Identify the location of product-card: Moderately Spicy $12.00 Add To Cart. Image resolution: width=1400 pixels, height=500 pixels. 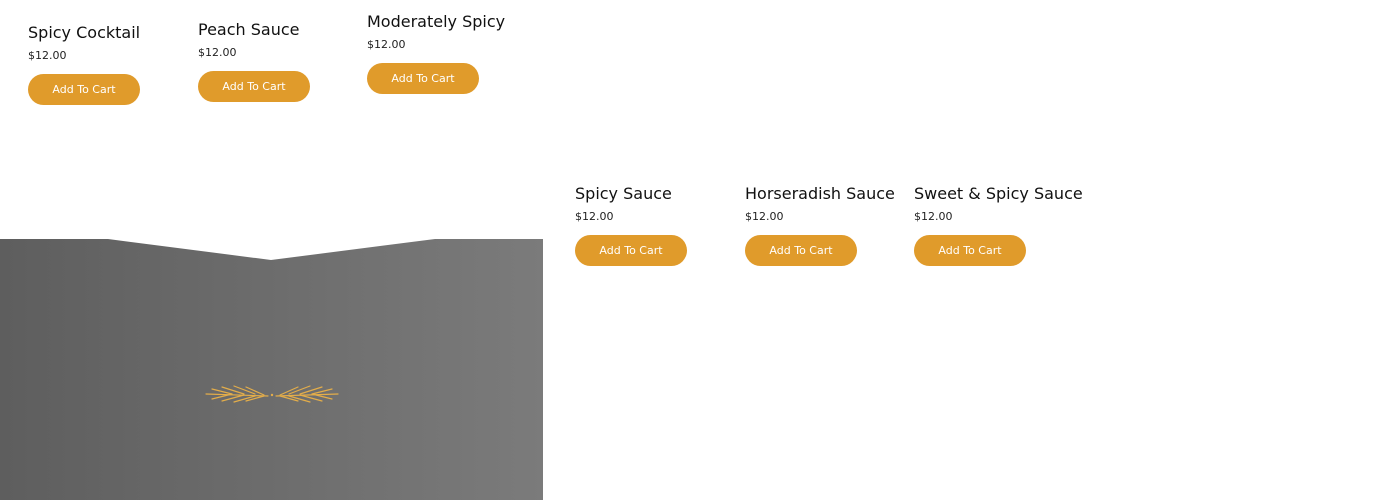
(452, 53).